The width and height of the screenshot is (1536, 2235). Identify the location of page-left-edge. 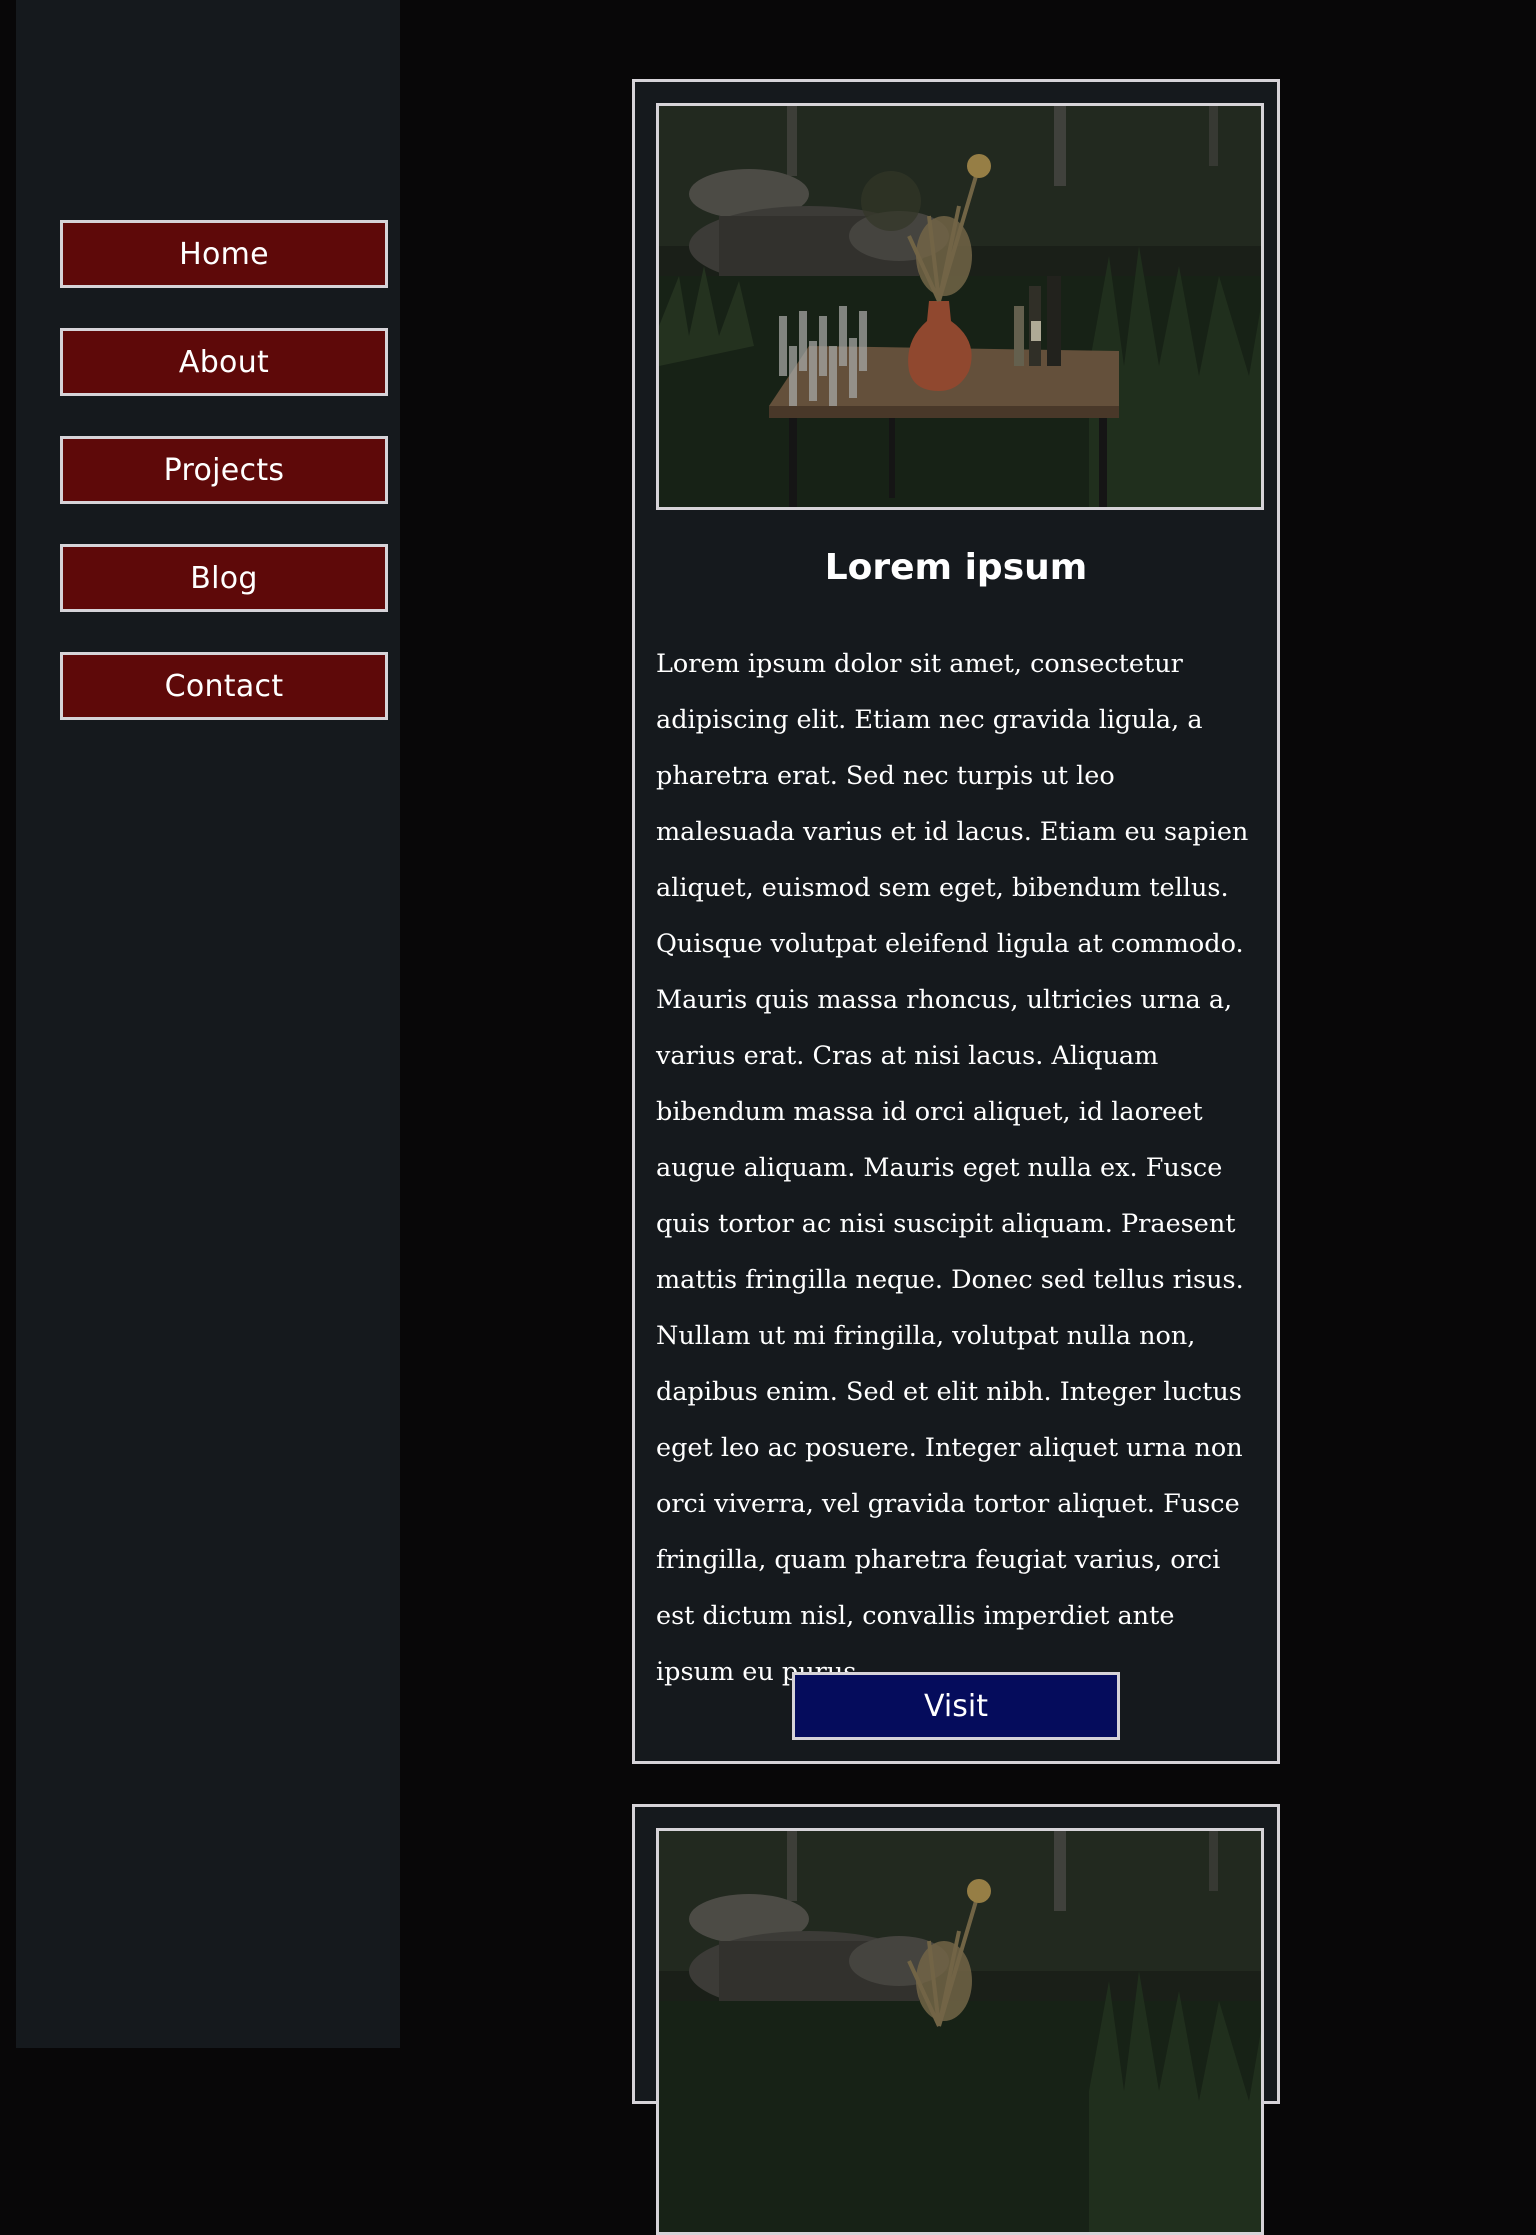
(8, 1024).